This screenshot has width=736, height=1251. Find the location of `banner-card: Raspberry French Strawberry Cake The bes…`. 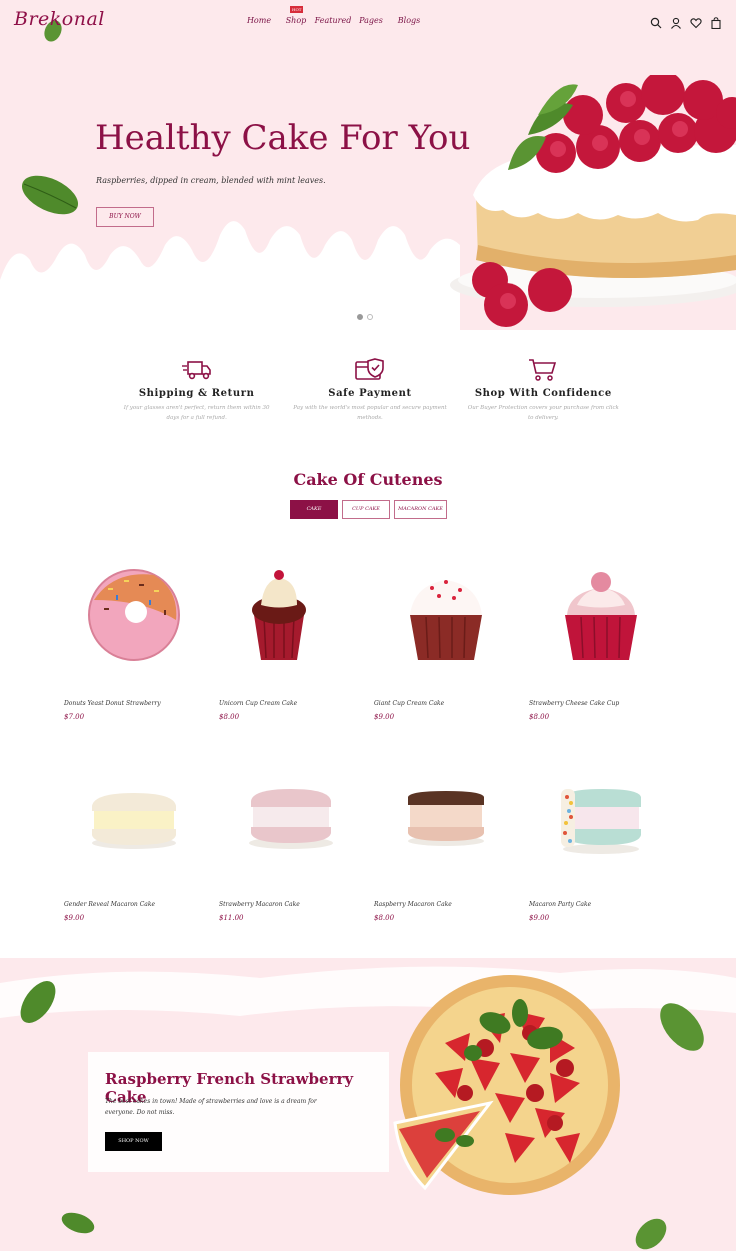

banner-card: Raspberry French Strawberry Cake The bes… is located at coordinates (238, 1112).